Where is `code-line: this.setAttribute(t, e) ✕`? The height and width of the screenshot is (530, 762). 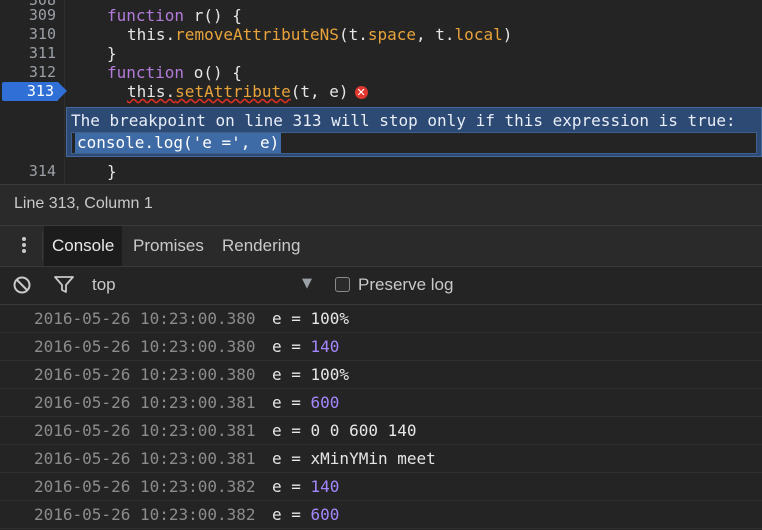 code-line: this.setAttribute(t, e) ✕ is located at coordinates (247, 91).